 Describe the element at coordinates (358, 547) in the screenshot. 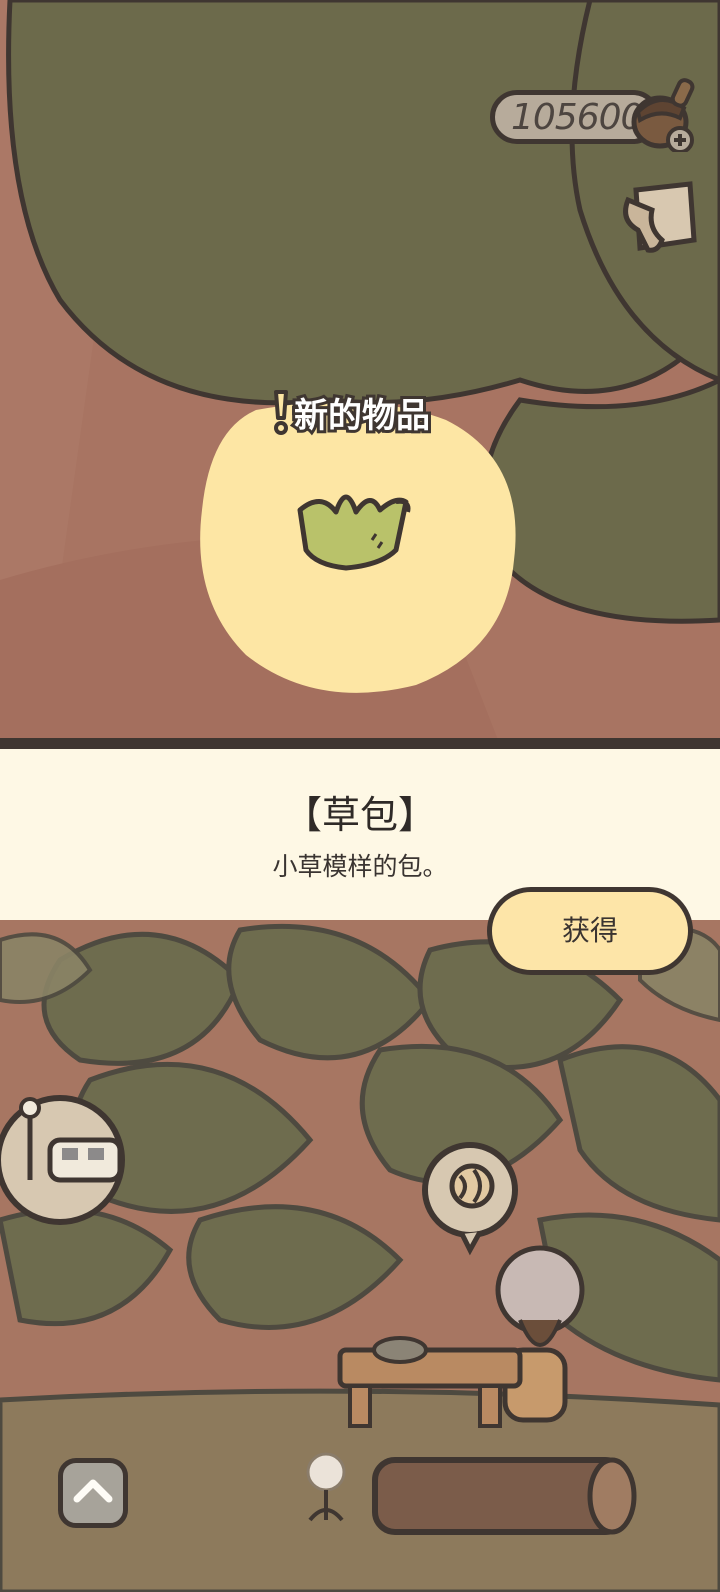

I see `item-highlight` at that location.